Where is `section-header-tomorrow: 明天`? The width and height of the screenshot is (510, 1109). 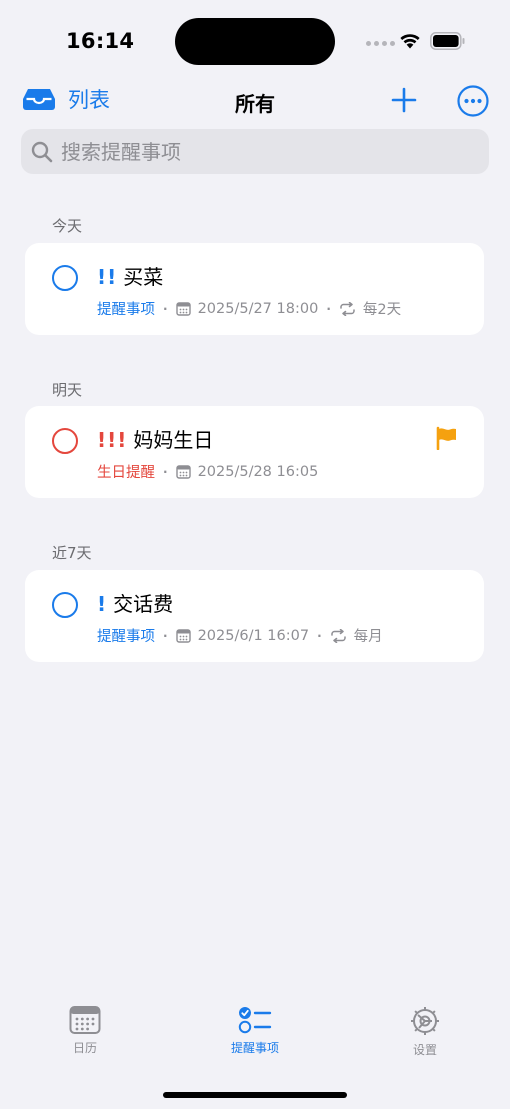
section-header-tomorrow: 明天 is located at coordinates (67, 390).